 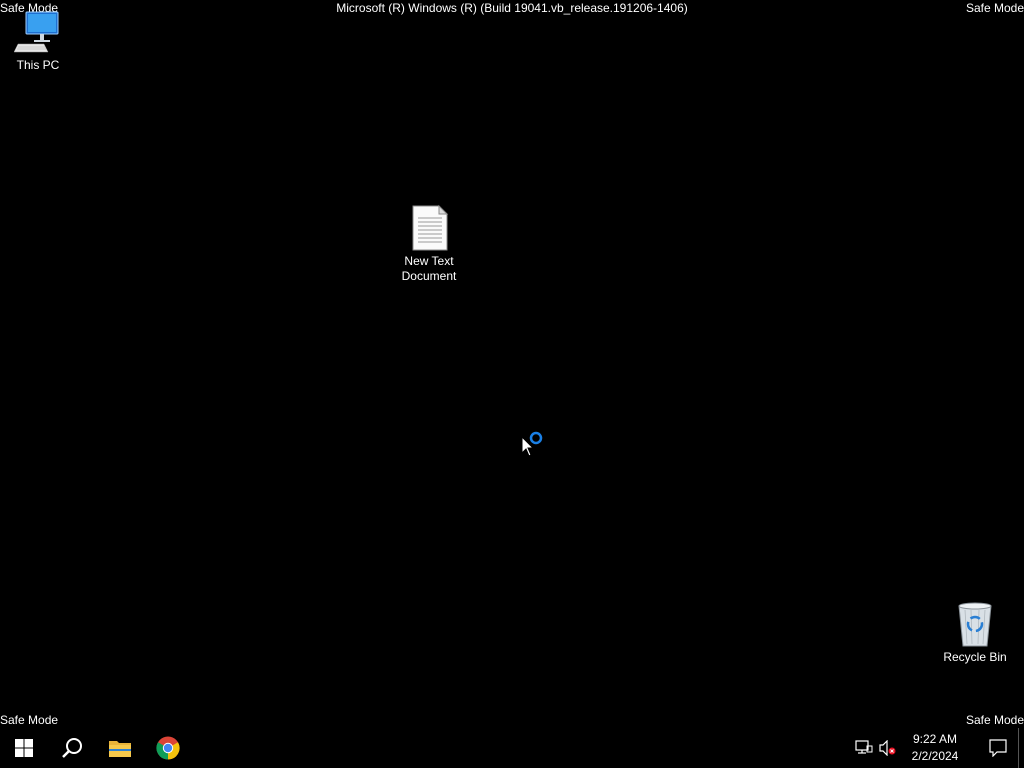 I want to click on chrome-icon, so click(x=168, y=748).